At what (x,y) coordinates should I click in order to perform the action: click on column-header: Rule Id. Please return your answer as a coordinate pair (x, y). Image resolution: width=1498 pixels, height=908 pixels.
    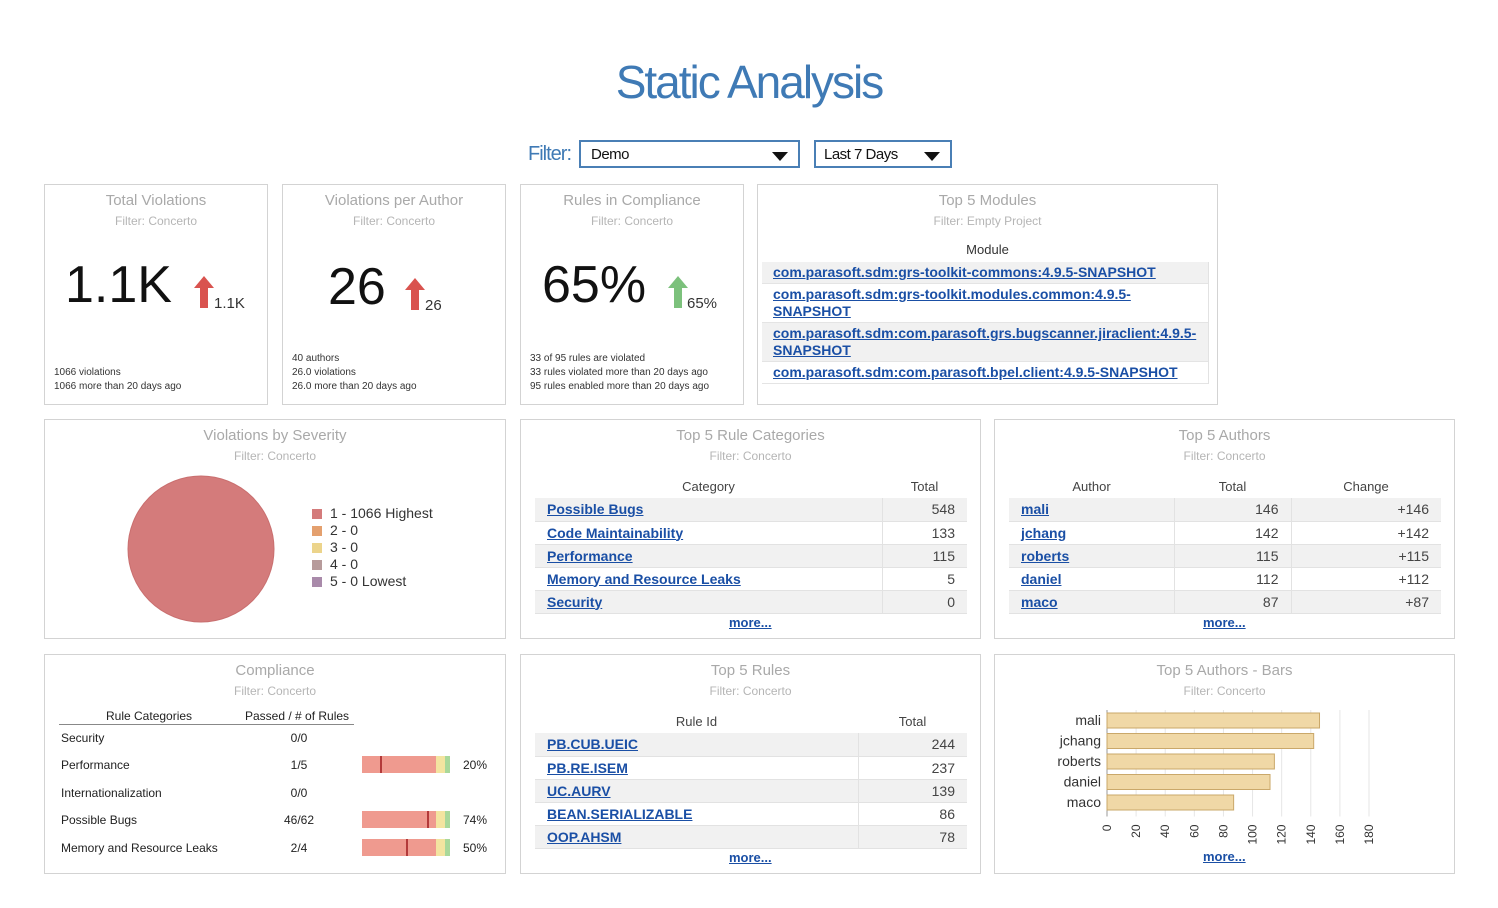
    Looking at the image, I should click on (696, 721).